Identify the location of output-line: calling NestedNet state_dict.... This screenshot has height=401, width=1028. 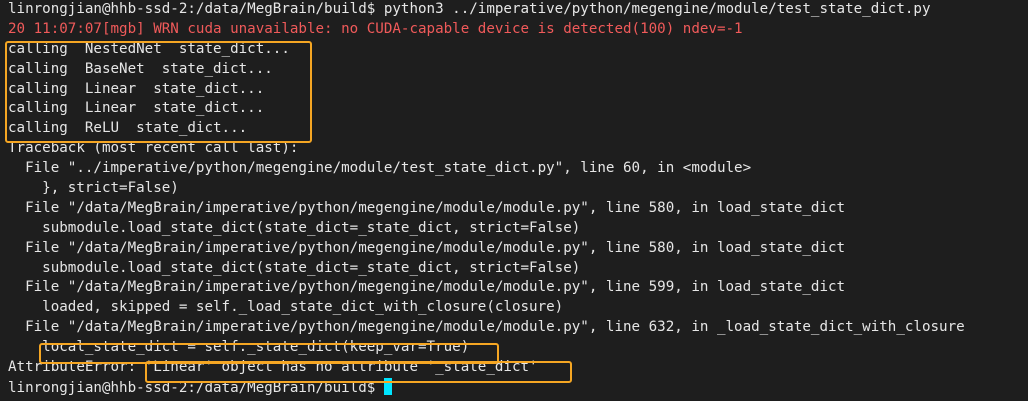
(149, 48).